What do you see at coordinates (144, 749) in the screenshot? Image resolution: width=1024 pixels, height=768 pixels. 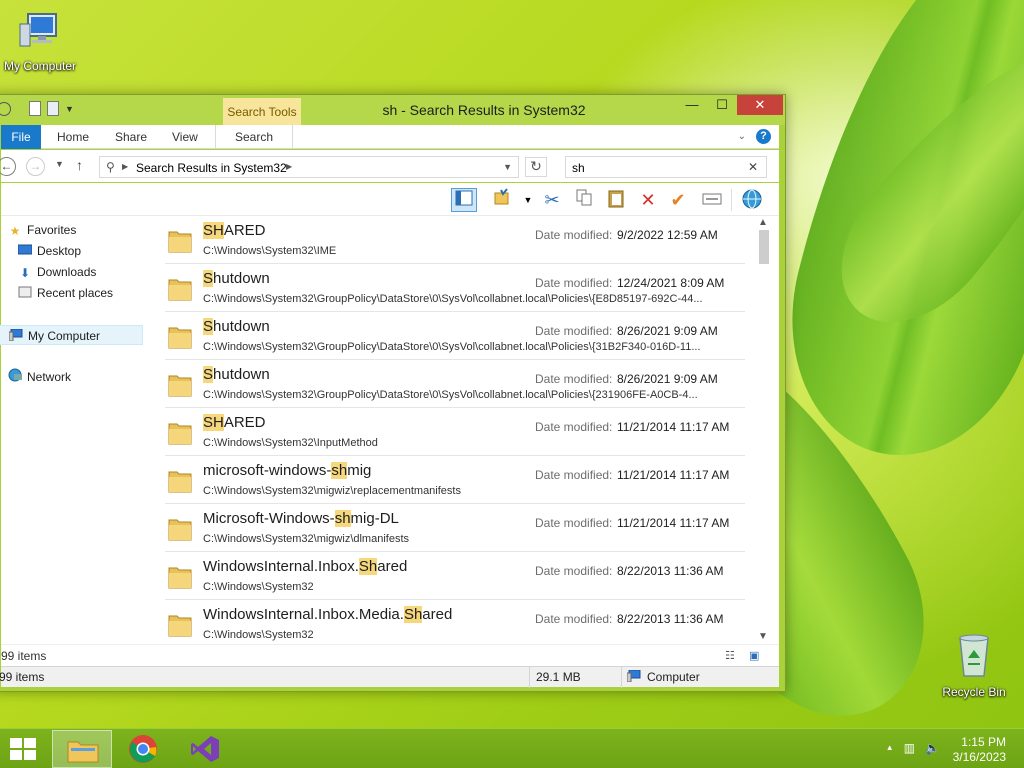 I see `taskbar-chrome` at bounding box center [144, 749].